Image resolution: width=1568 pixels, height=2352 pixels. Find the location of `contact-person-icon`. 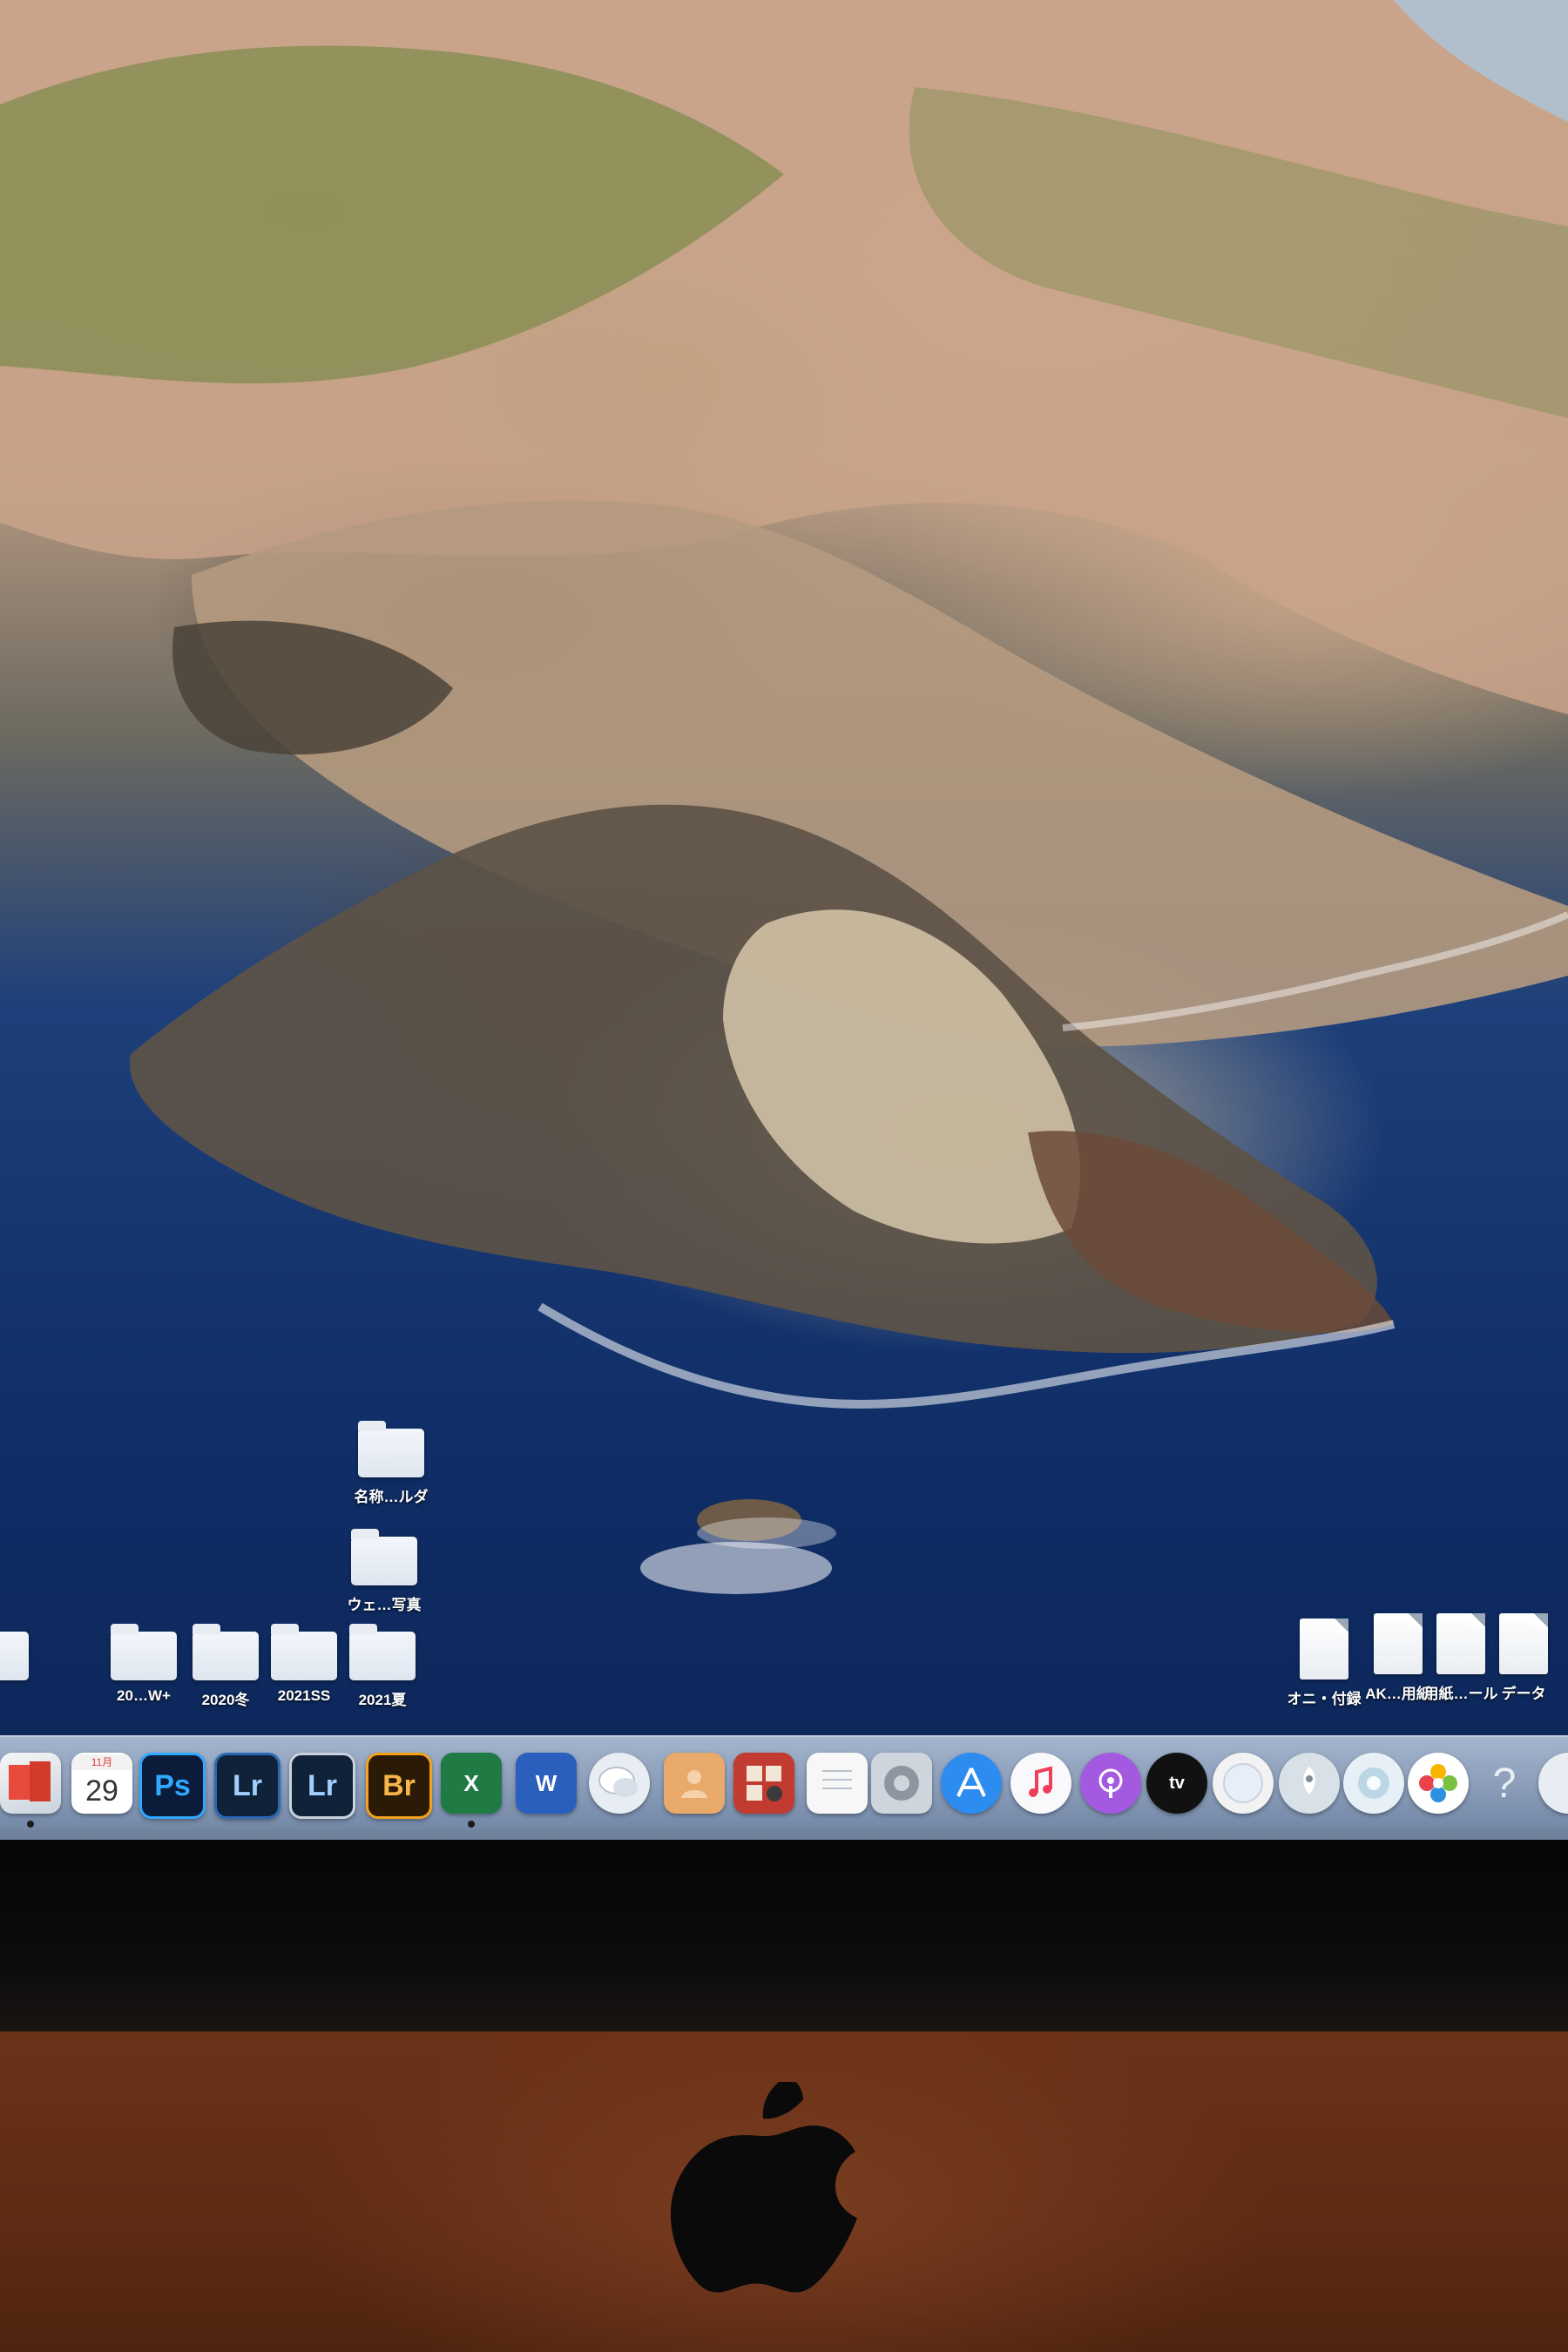

contact-person-icon is located at coordinates (694, 1784).